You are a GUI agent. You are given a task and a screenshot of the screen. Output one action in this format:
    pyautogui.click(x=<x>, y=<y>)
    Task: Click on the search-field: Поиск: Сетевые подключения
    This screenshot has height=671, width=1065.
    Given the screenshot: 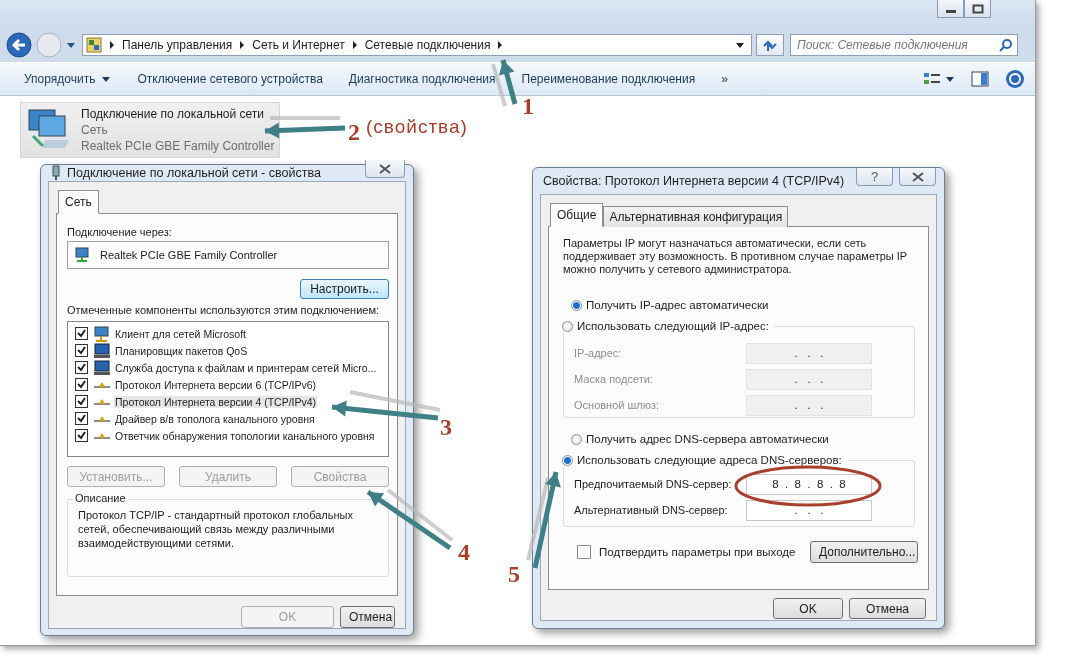 What is the action you would take?
    pyautogui.click(x=904, y=45)
    